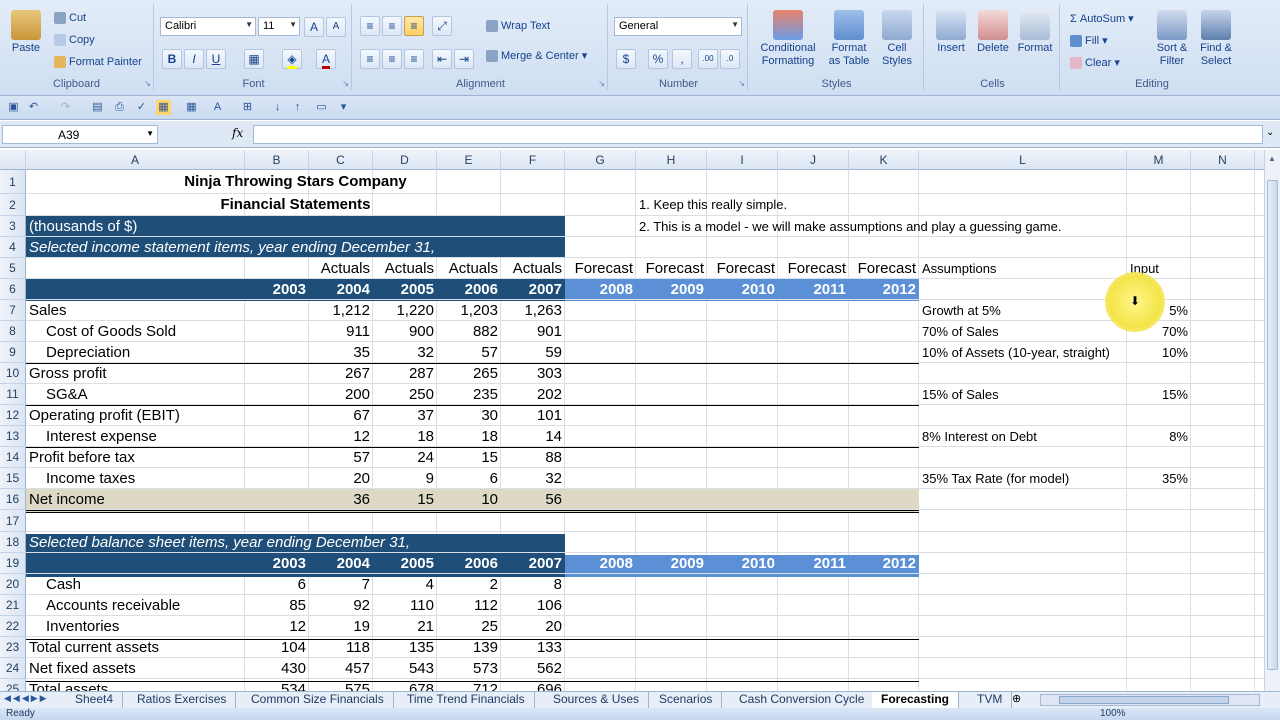  What do you see at coordinates (1023, 394) in the screenshot?
I see `assumption-label-cell: 15% of Sales` at bounding box center [1023, 394].